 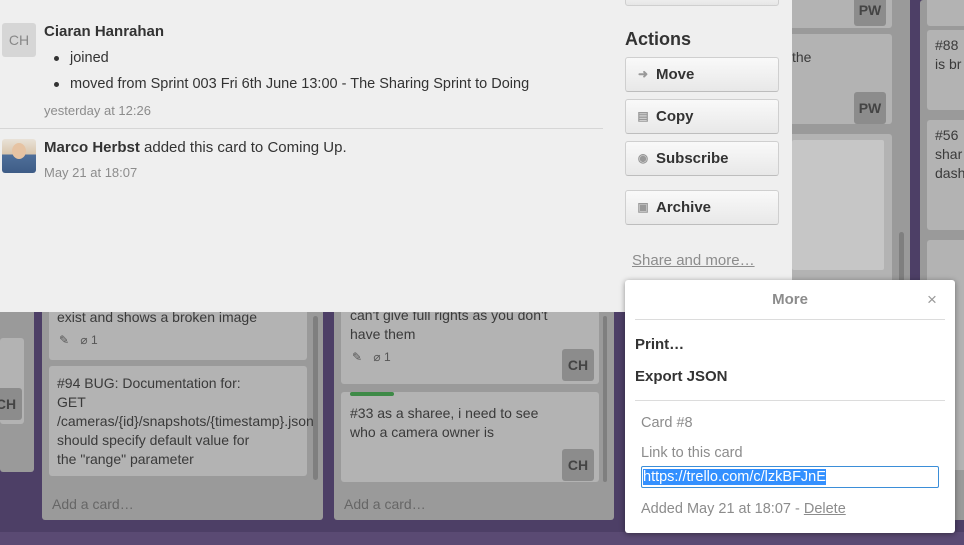 I want to click on added-date: Added May 21 at 18:07 -, so click(x=720, y=509).